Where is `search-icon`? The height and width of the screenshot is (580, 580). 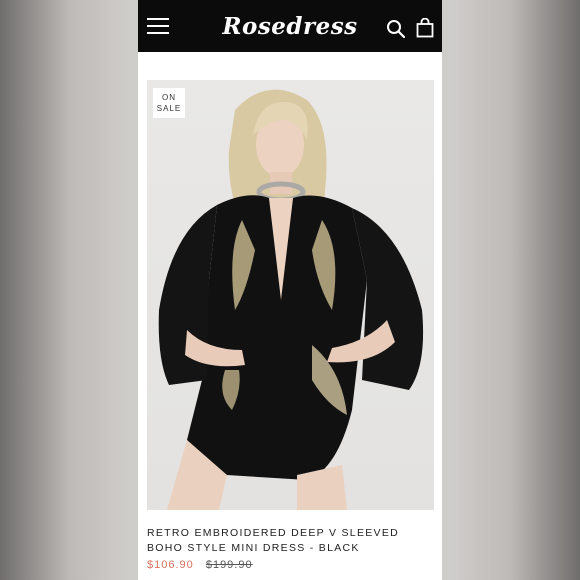 search-icon is located at coordinates (396, 29).